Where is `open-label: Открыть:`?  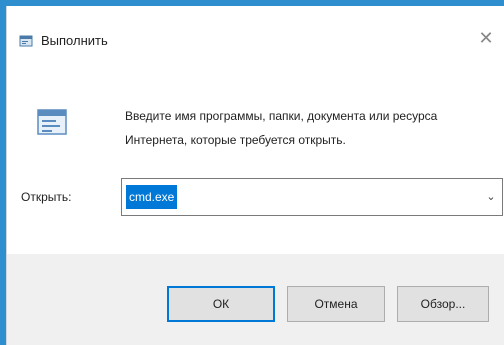 open-label: Открыть: is located at coordinates (46, 197).